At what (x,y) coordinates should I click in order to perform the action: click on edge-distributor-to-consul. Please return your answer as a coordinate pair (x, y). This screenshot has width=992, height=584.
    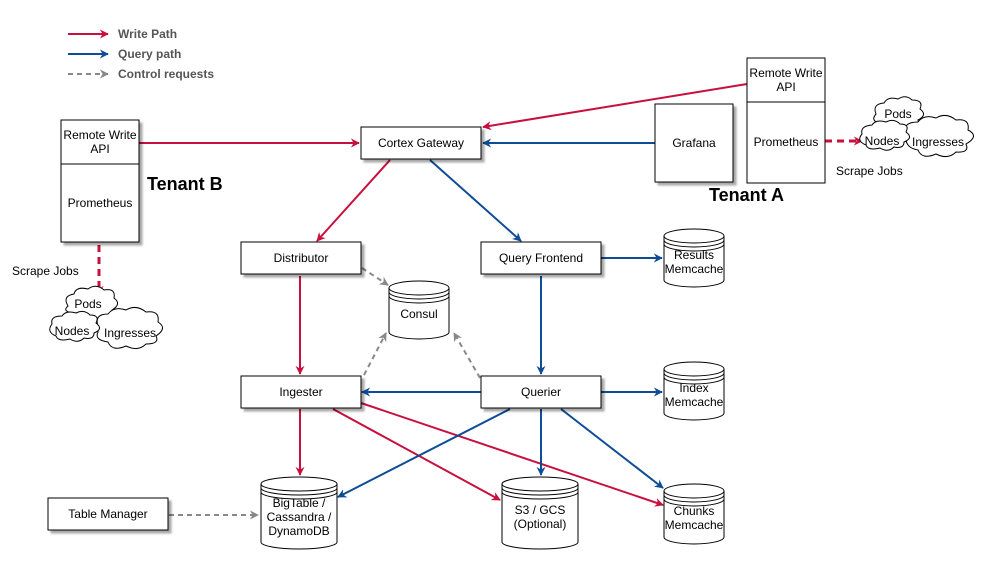
    Looking at the image, I should click on (375, 276).